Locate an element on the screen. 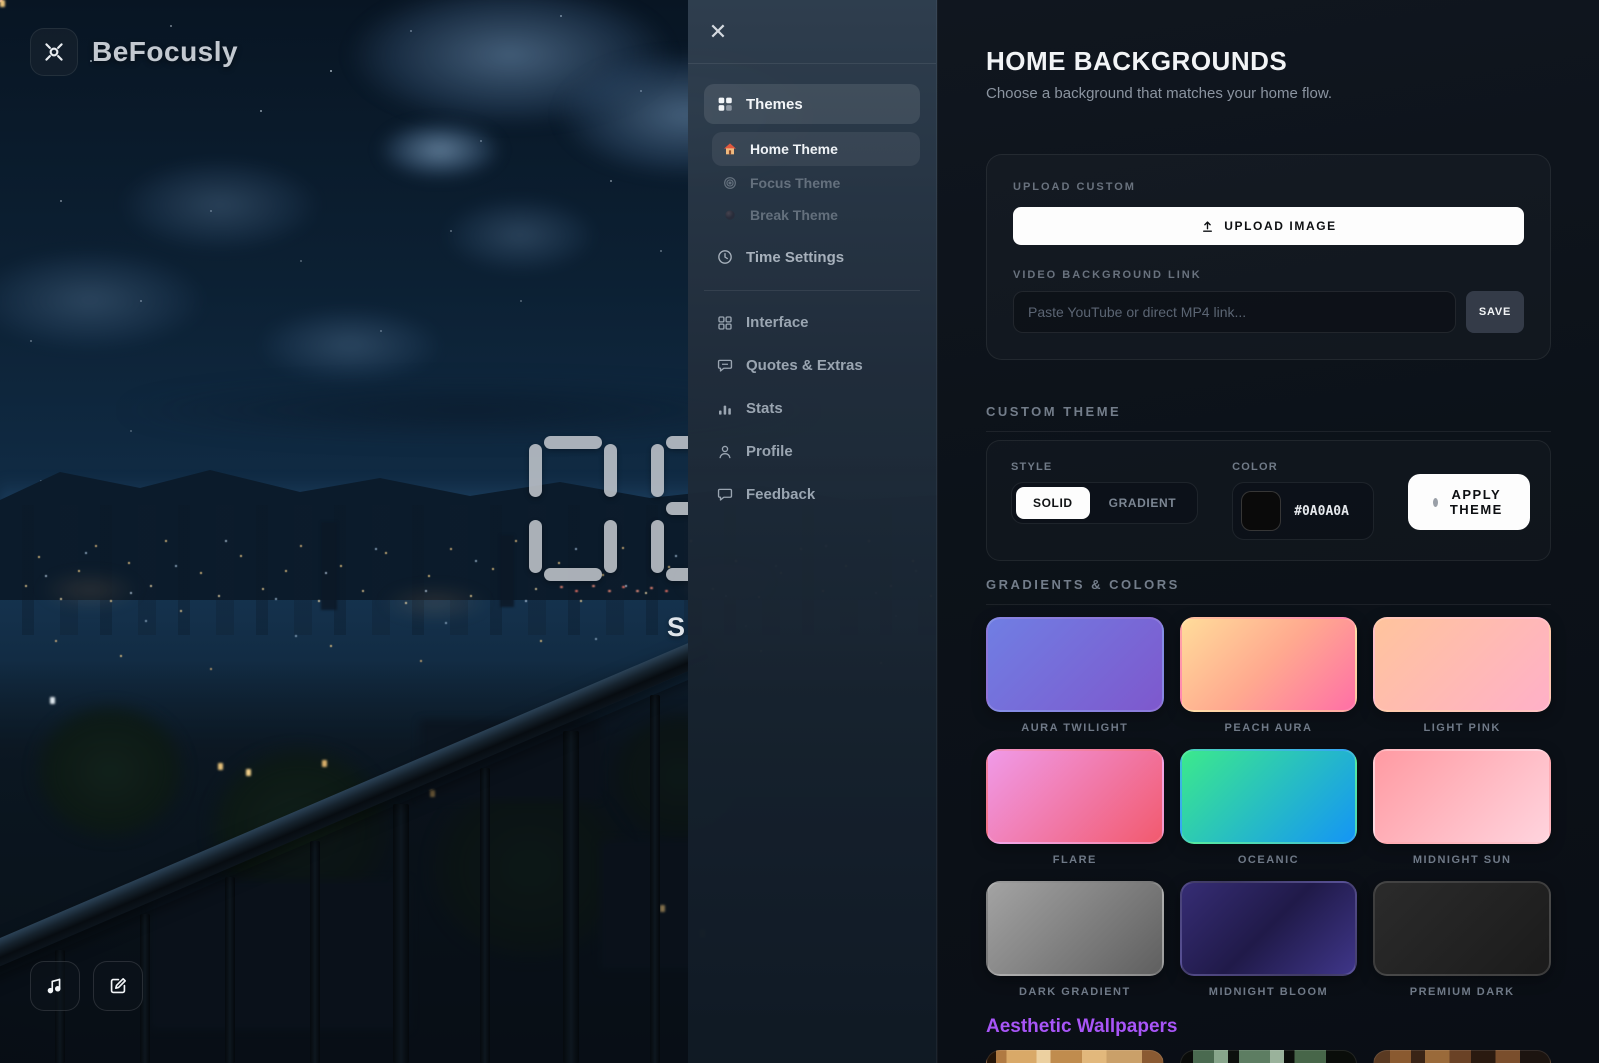 Image resolution: width=1599 pixels, height=1063 pixels. color-group: COLOR #0A0A0A is located at coordinates (1303, 500).